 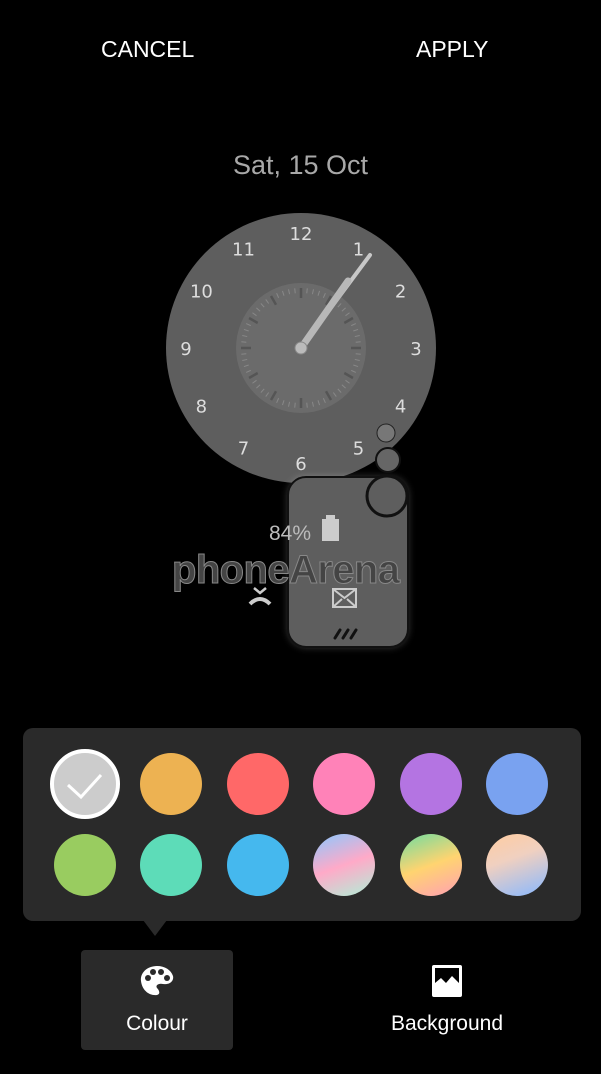 I want to click on colour-swatch-green, so click(x=85, y=865).